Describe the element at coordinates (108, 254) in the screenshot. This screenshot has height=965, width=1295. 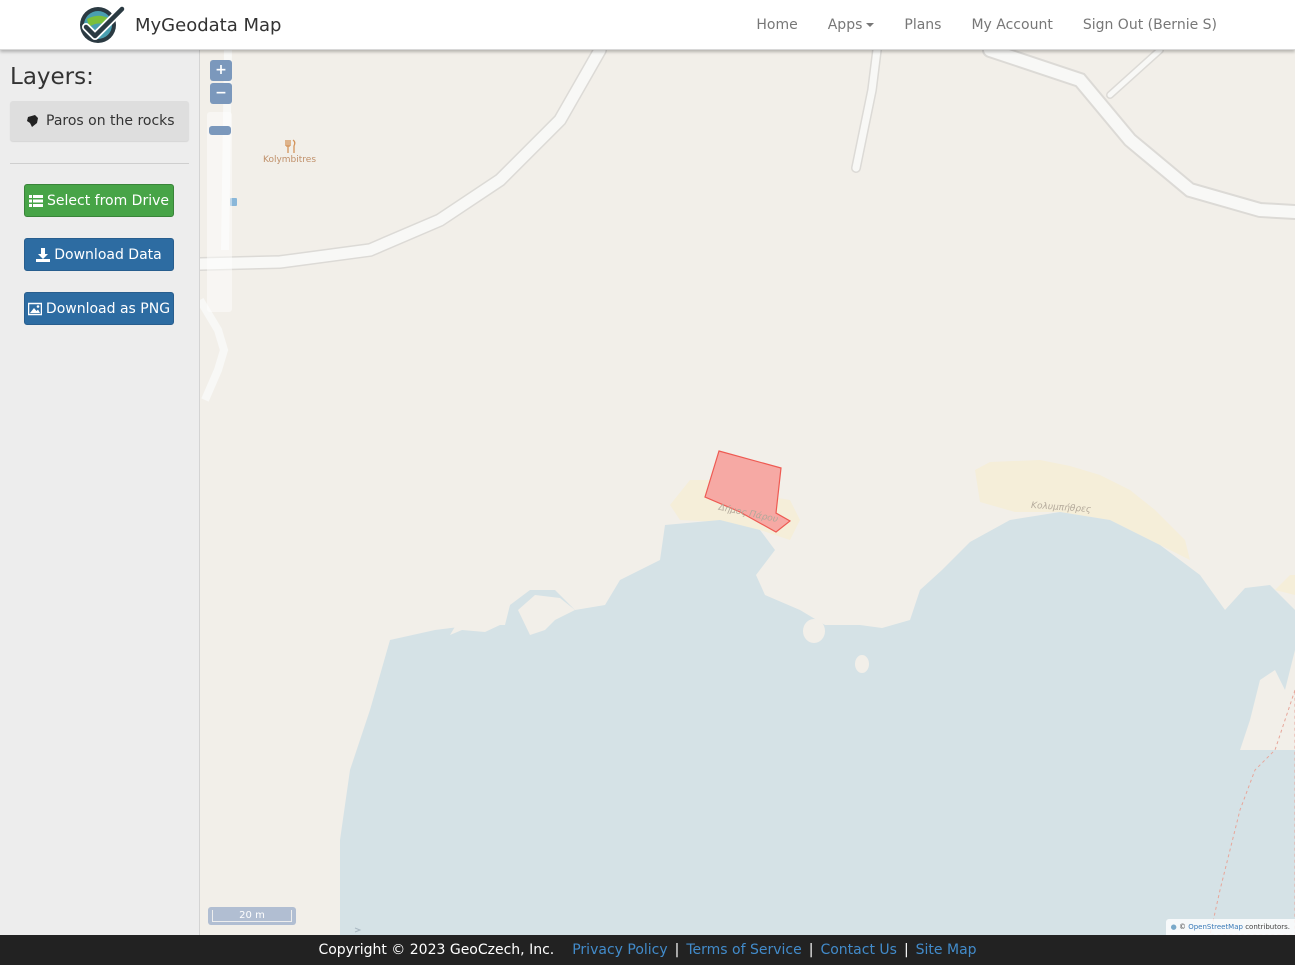
I see `download-data-label: Download Data` at that location.